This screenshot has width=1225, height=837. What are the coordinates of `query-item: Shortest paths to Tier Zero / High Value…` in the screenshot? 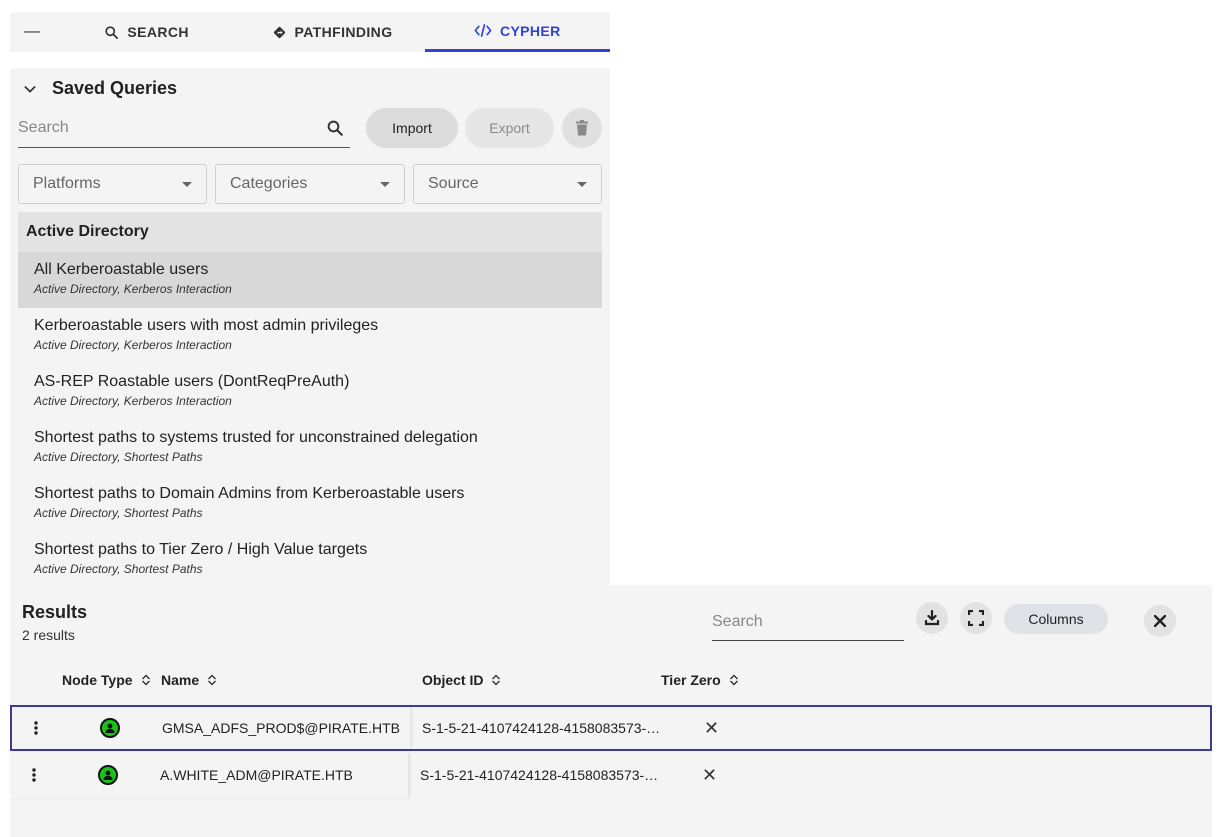 It's located at (310, 560).